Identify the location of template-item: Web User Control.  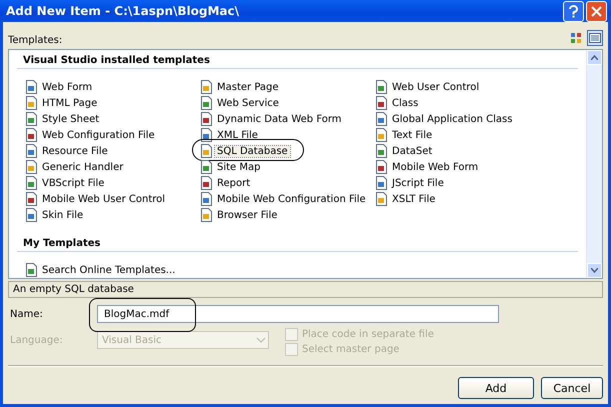
(436, 87).